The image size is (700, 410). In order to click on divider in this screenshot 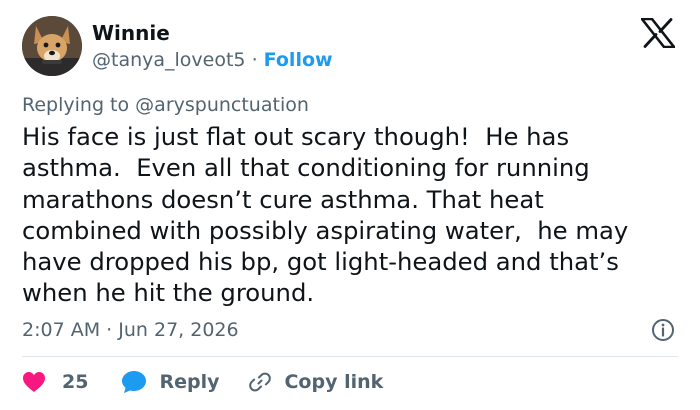, I will do `click(350, 356)`.